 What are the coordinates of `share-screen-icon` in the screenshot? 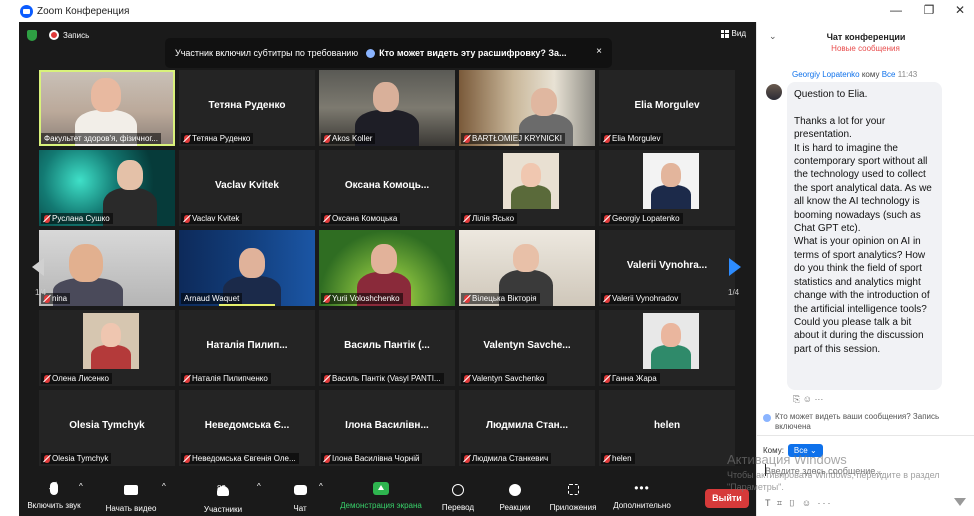 It's located at (381, 490).